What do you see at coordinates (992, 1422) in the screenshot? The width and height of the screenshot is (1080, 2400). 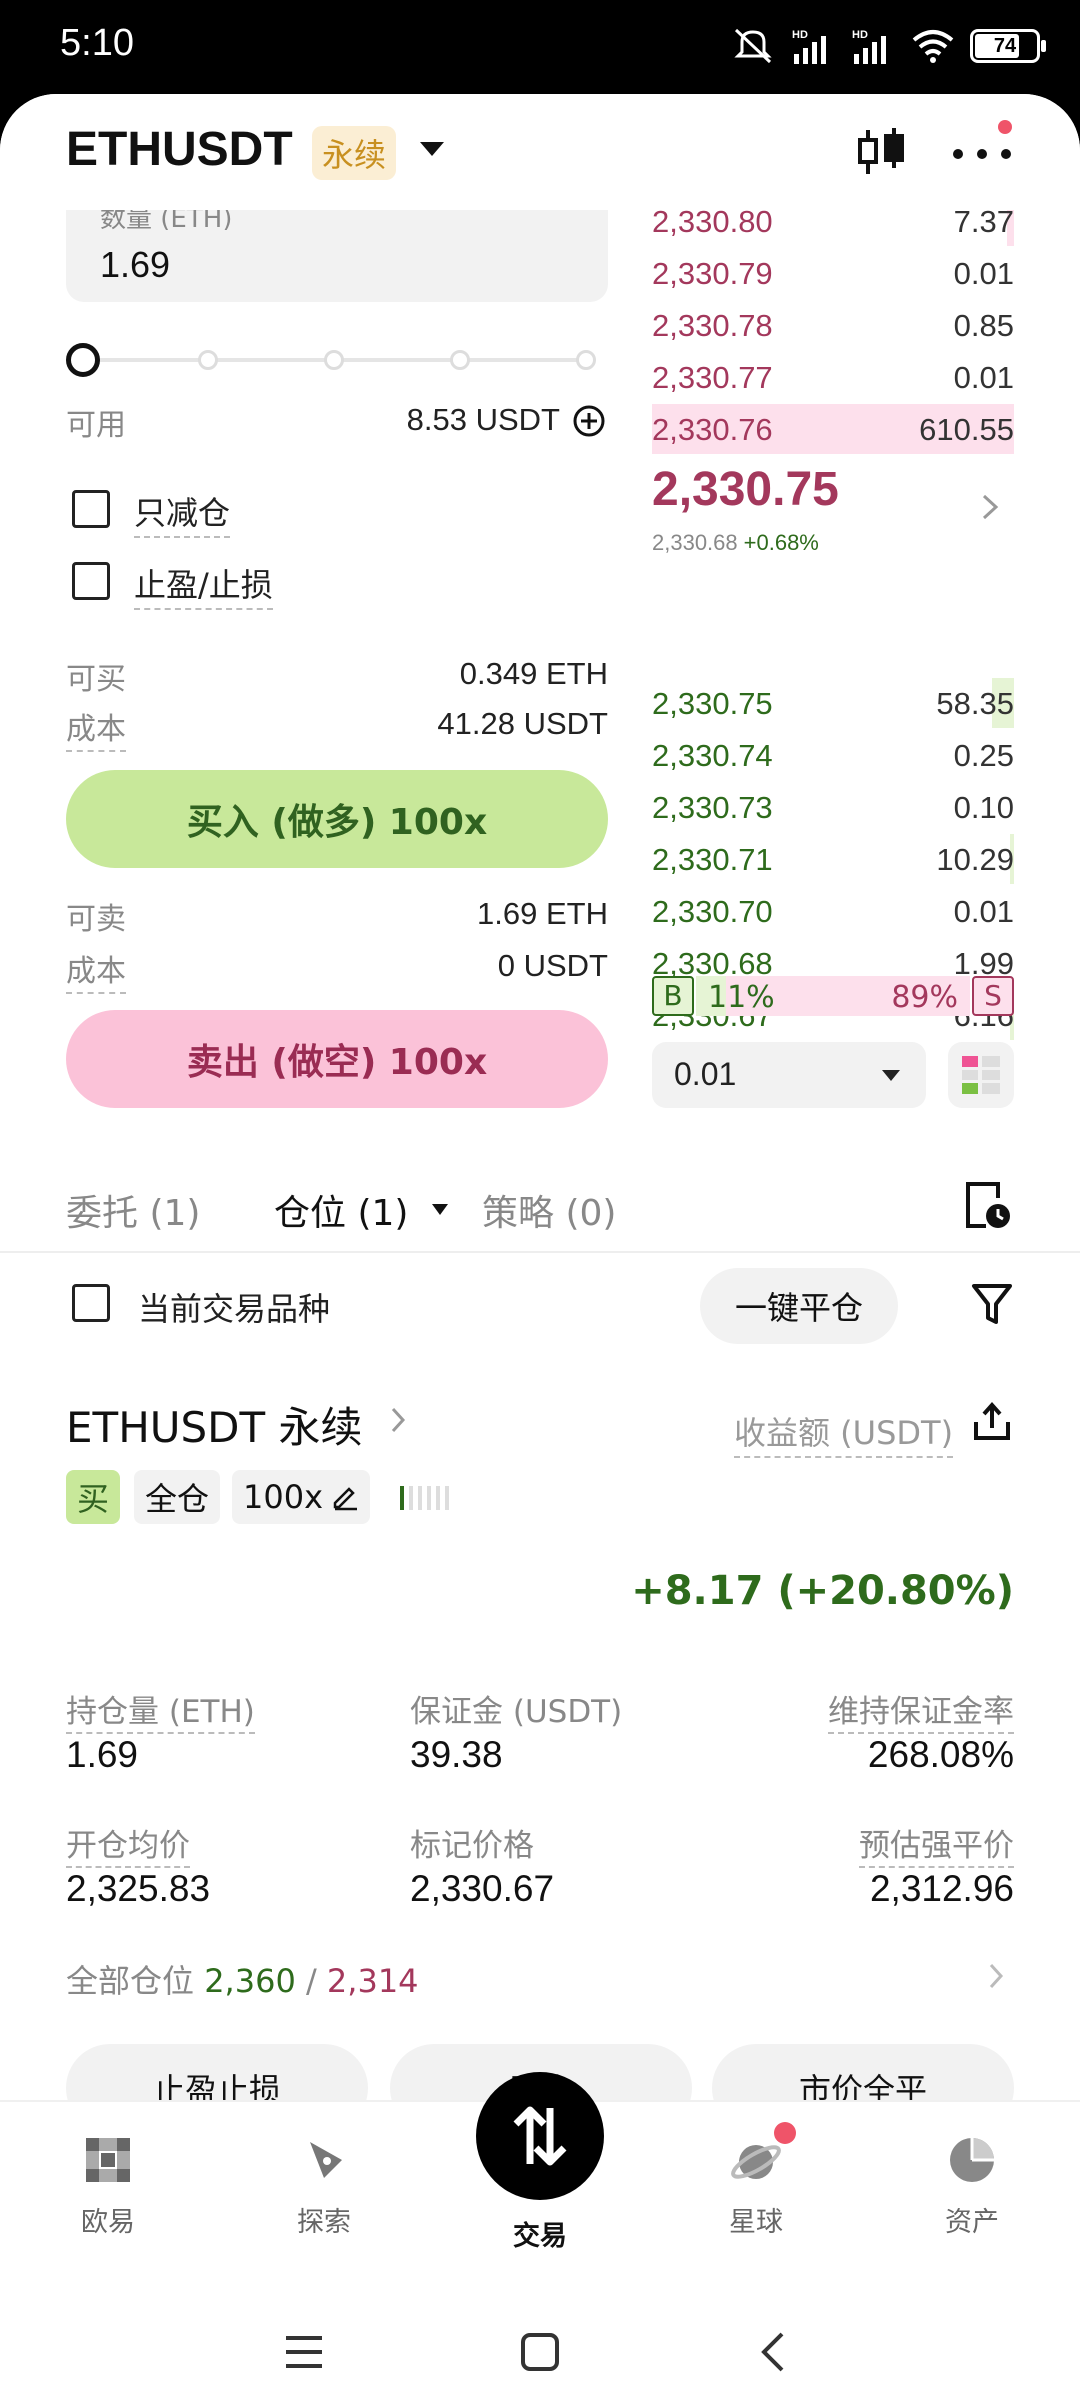 I see `share-icon` at bounding box center [992, 1422].